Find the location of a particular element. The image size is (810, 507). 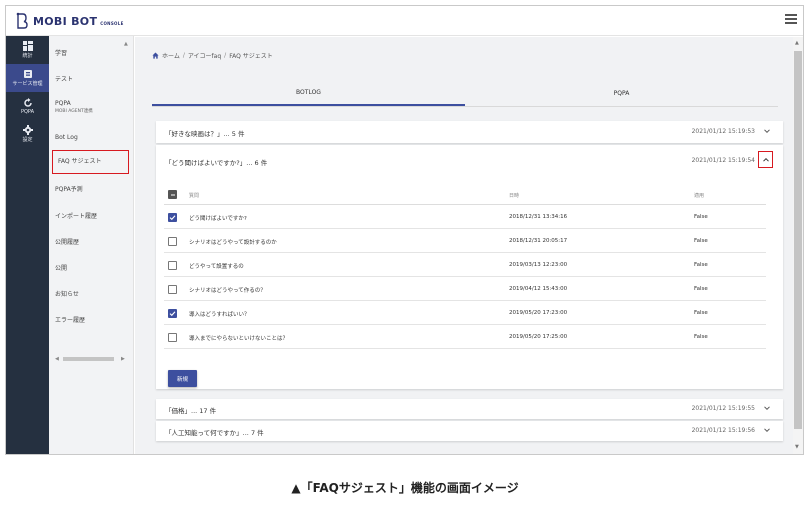

sidebar-item-pqpa-sub: MOBI AGENT連携 is located at coordinates (74, 111).